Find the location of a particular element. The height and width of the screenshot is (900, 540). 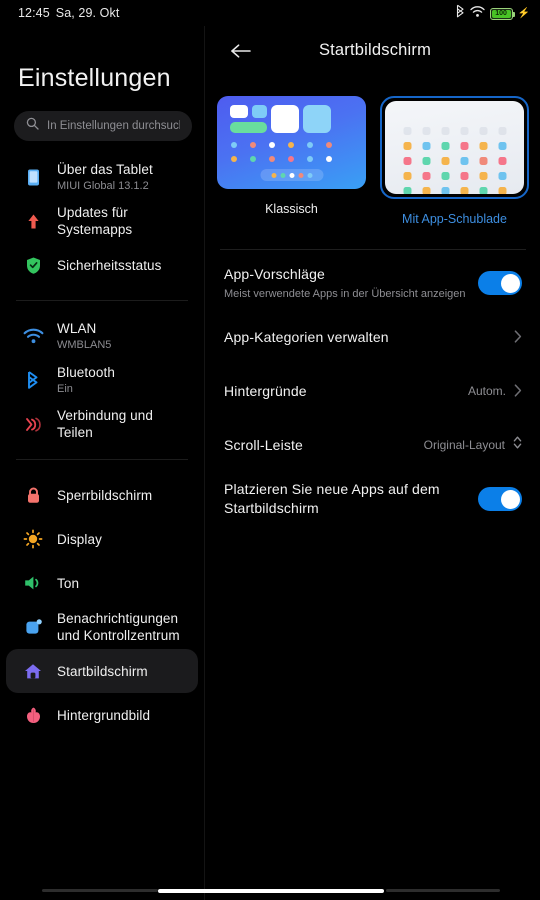

share-connection-icon is located at coordinates (33, 424).